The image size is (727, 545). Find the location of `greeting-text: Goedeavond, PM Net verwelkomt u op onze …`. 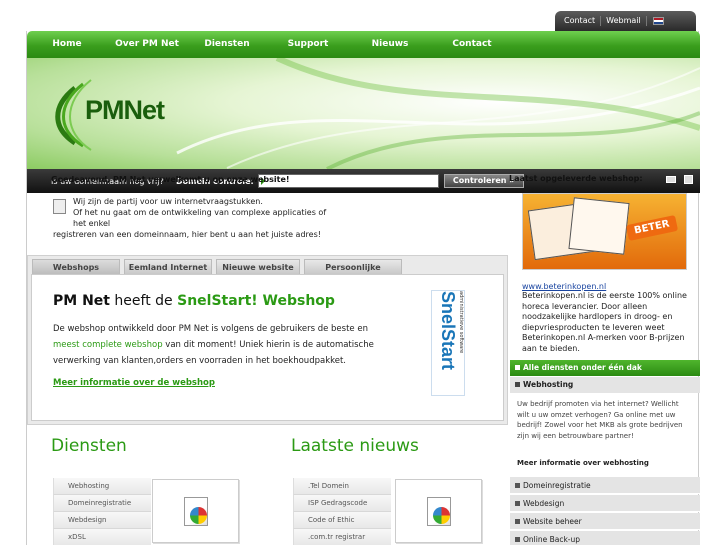

greeting-text: Goedeavond, PM Net verwelkomt u op onze … is located at coordinates (170, 179).